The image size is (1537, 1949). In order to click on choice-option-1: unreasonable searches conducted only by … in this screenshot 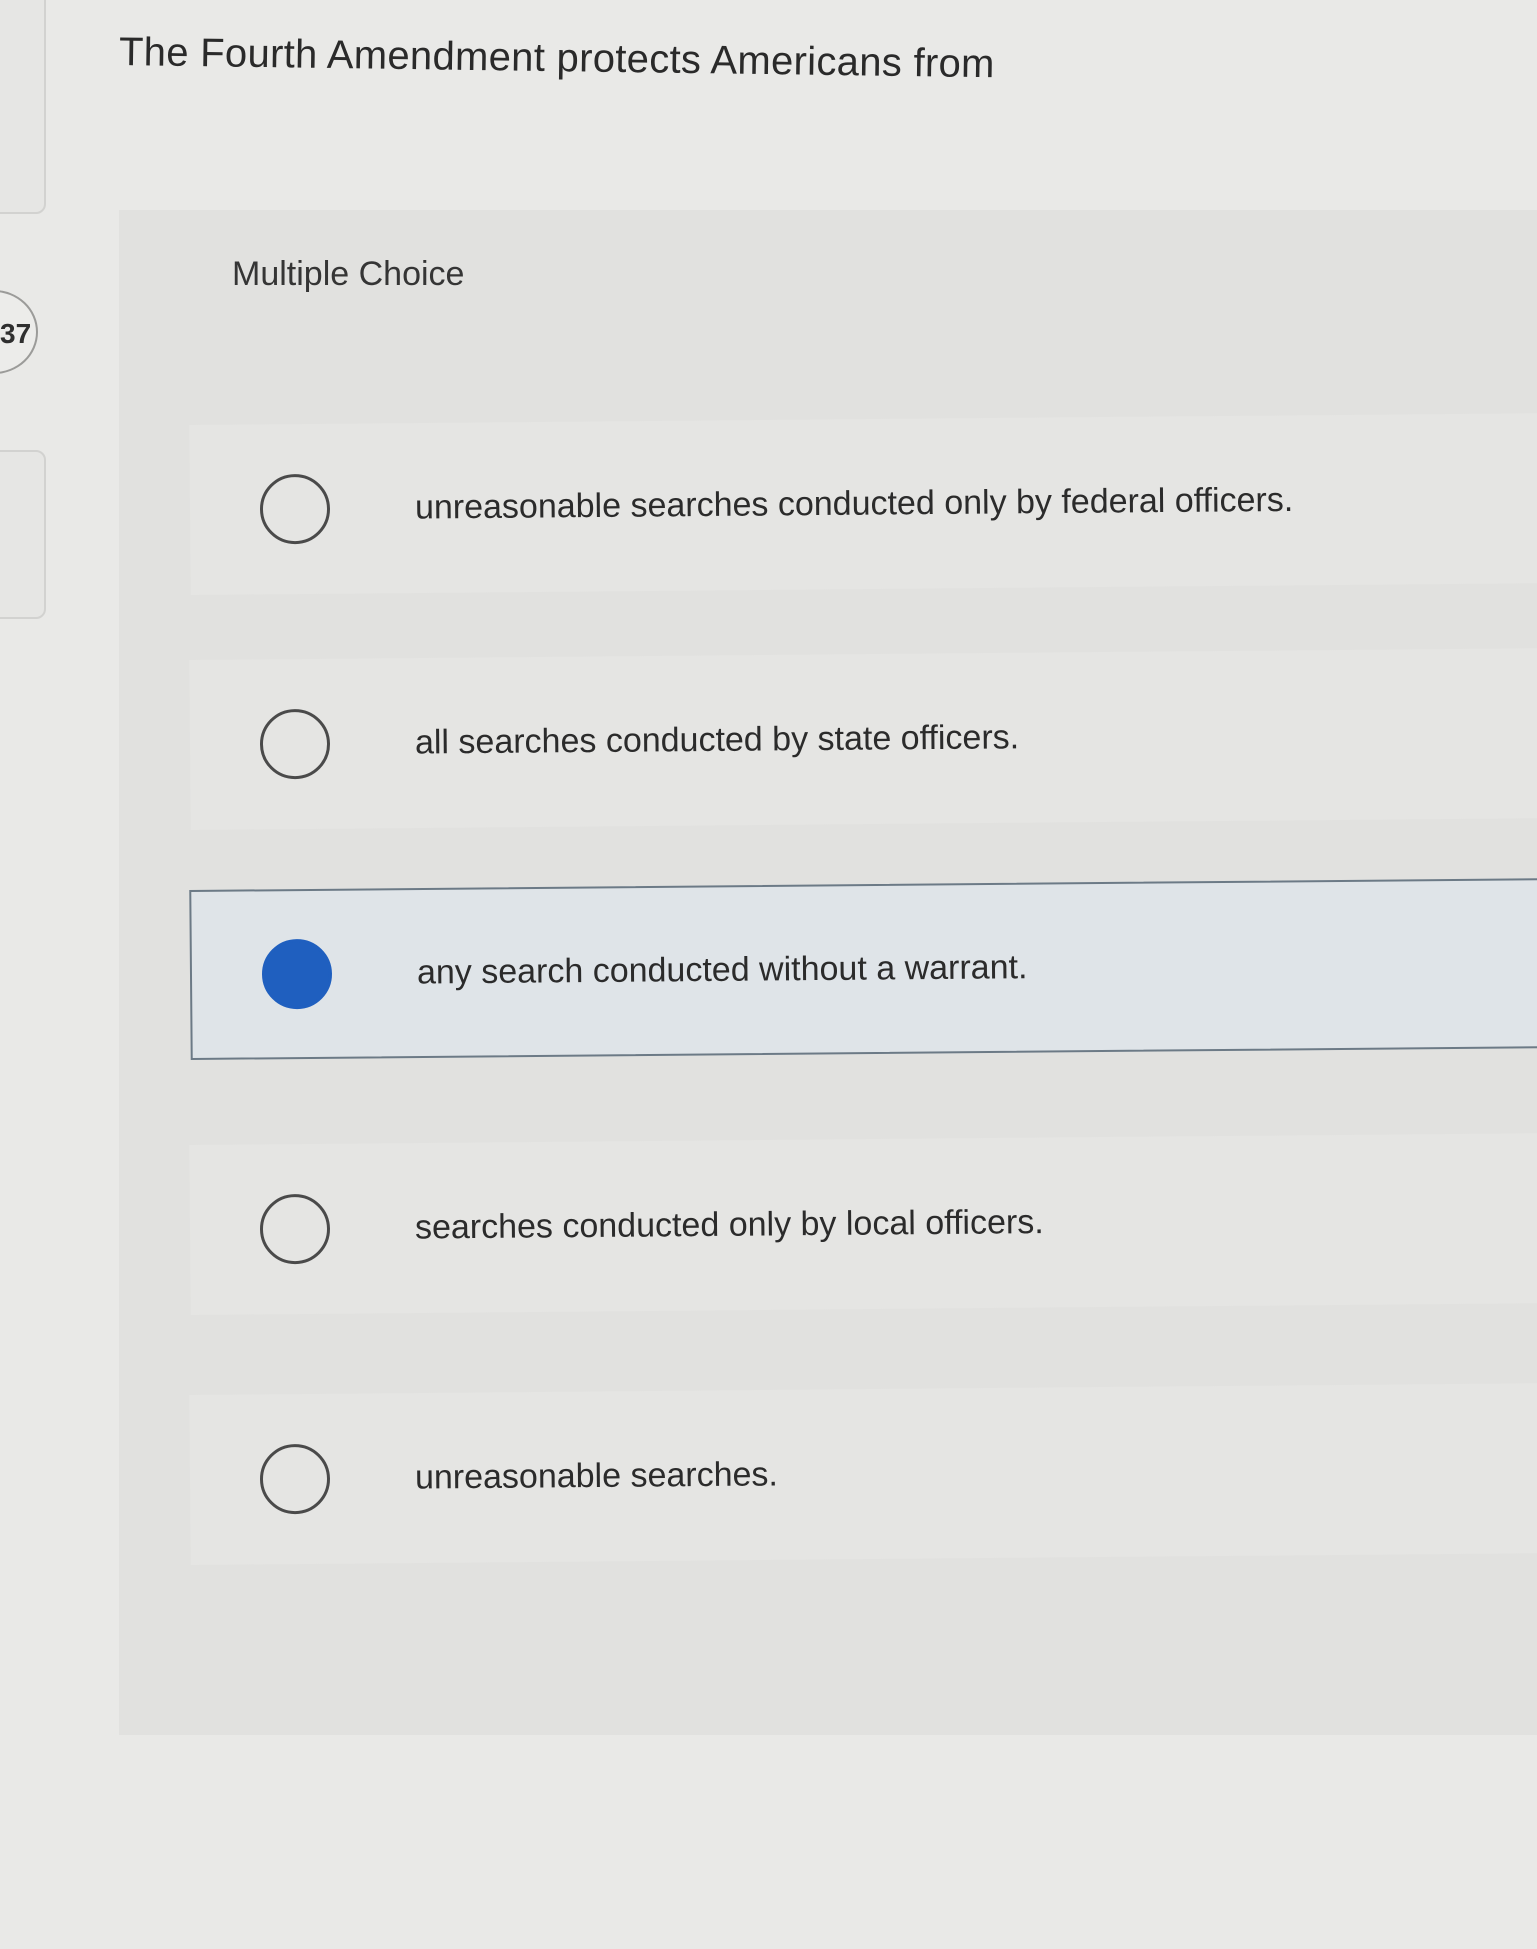, I will do `click(863, 503)`.